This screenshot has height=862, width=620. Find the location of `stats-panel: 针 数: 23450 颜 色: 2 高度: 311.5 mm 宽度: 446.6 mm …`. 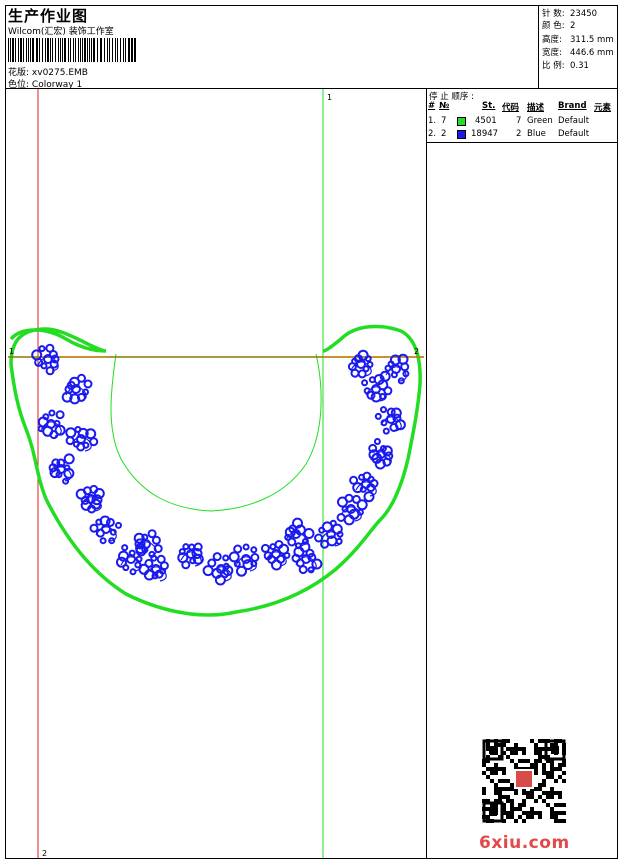

stats-panel: 针 数: 23450 颜 色: 2 高度: 311.5 mm 宽度: 446.6 mm … is located at coordinates (578, 47).